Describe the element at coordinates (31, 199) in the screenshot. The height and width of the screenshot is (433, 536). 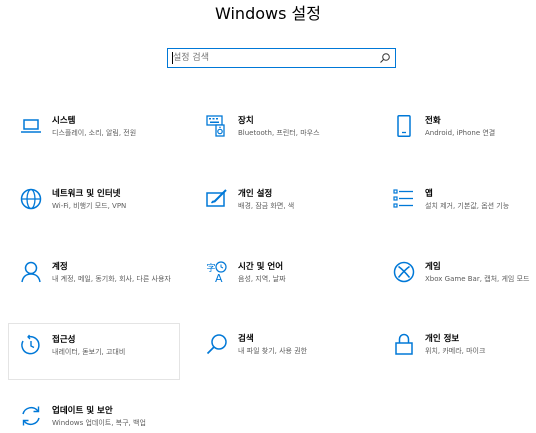
I see `globe-icon` at that location.